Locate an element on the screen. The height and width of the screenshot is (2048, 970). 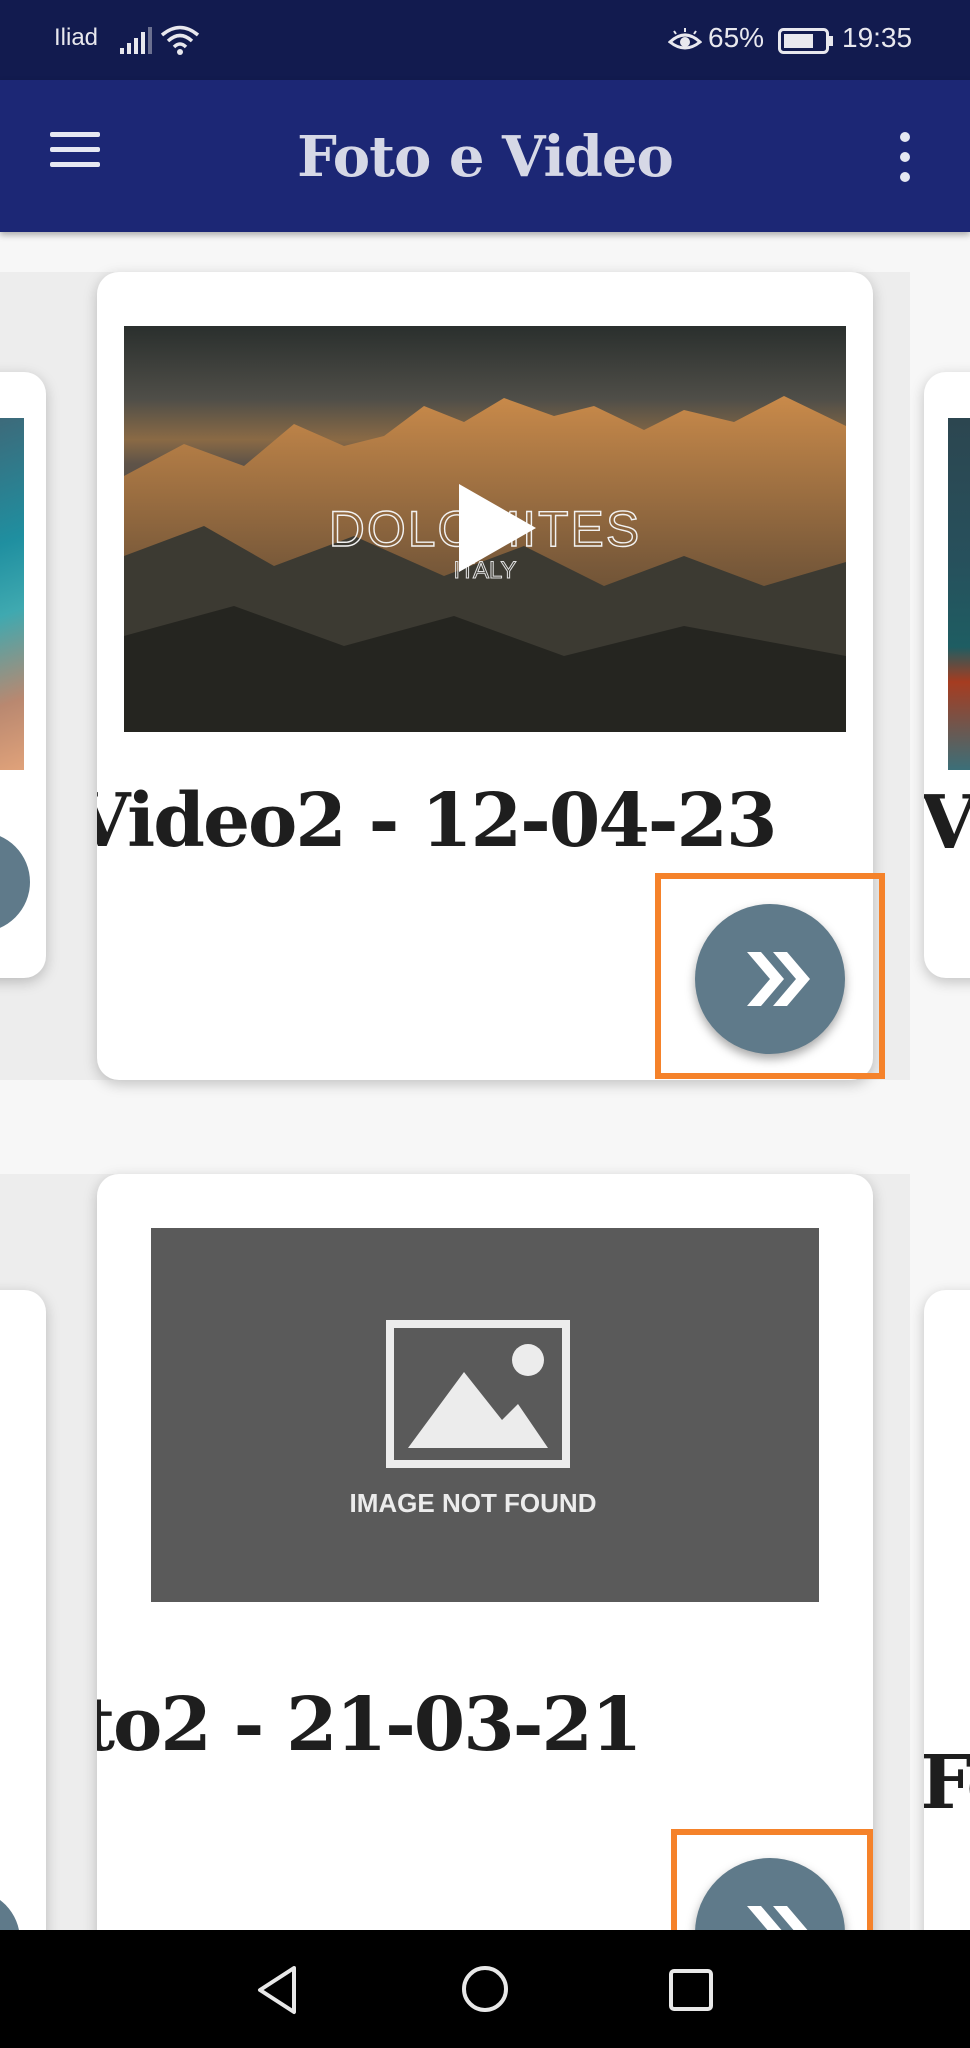
highlight-box is located at coordinates (770, 976).